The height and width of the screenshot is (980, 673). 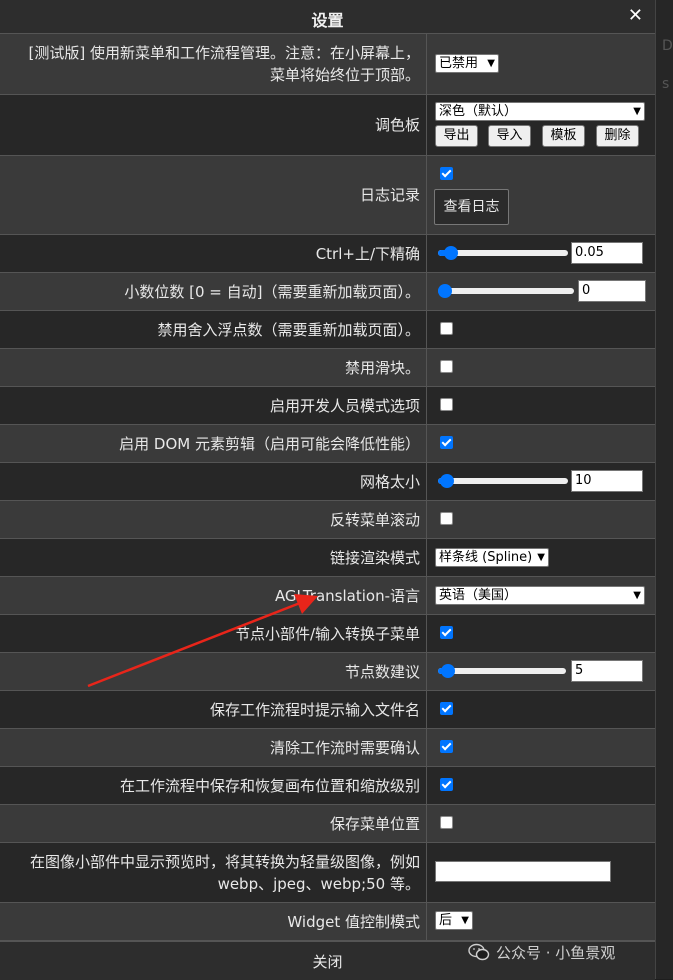 I want to click on grid-size-input: 10, so click(x=607, y=481).